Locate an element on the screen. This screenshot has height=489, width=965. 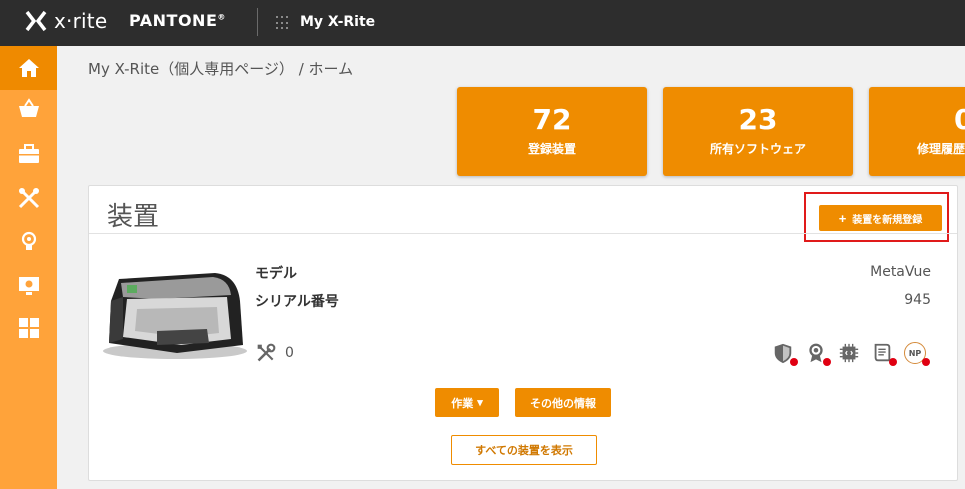
app-grid-icon is located at coordinates (283, 23).